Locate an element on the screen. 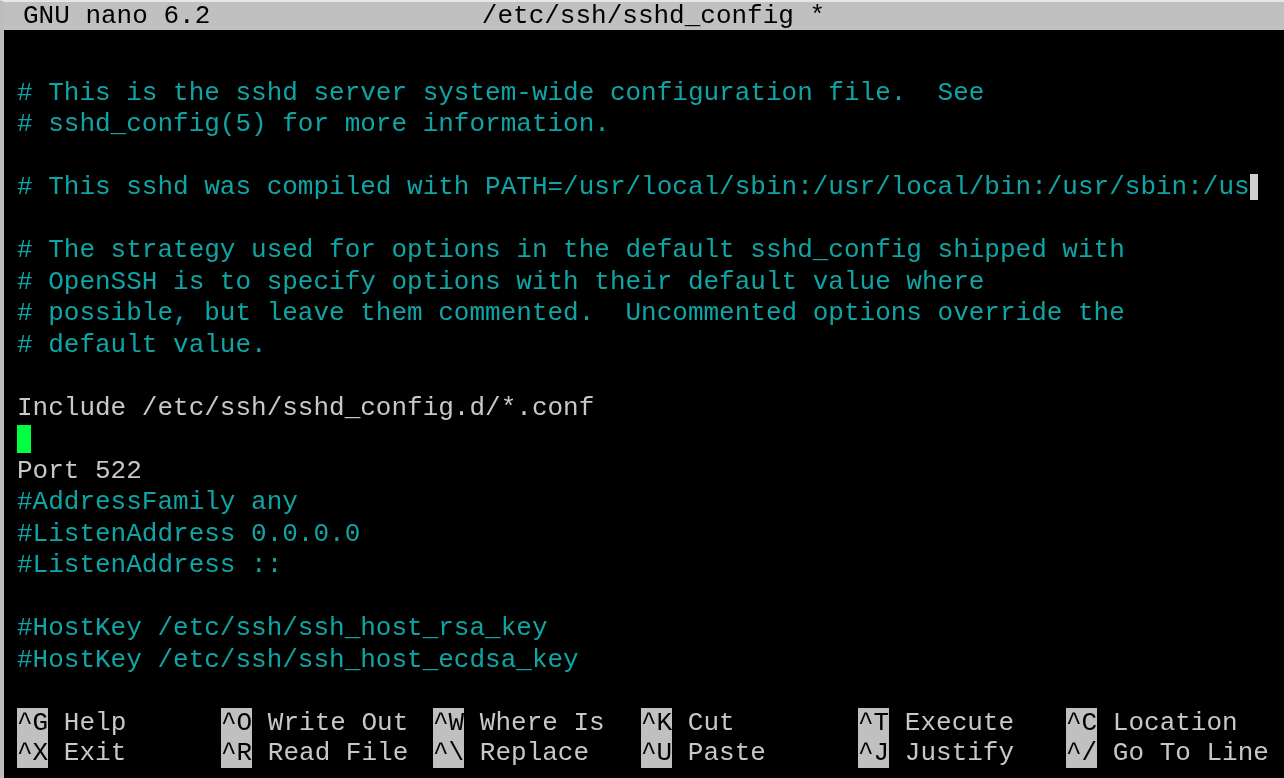  comment-line: # default value. is located at coordinates (142, 344).